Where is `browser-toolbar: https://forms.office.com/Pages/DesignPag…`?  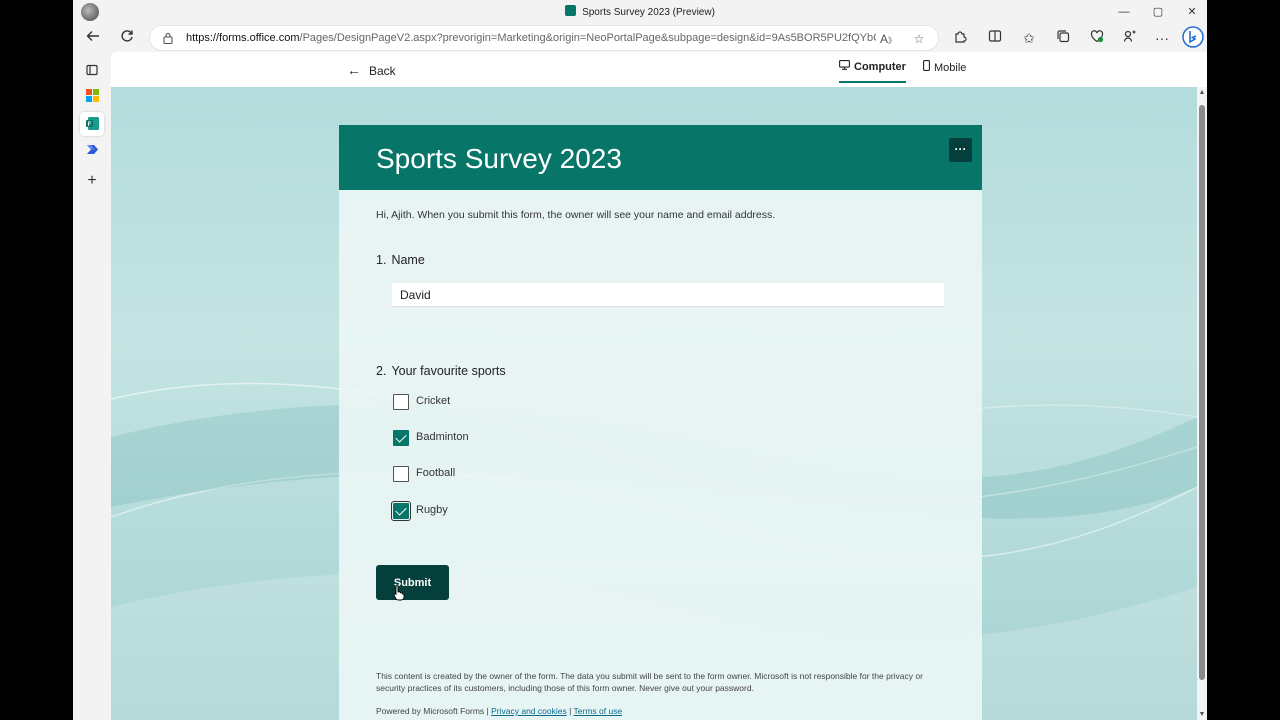
browser-toolbar: https://forms.office.com/Pages/DesignPag… is located at coordinates (640, 38).